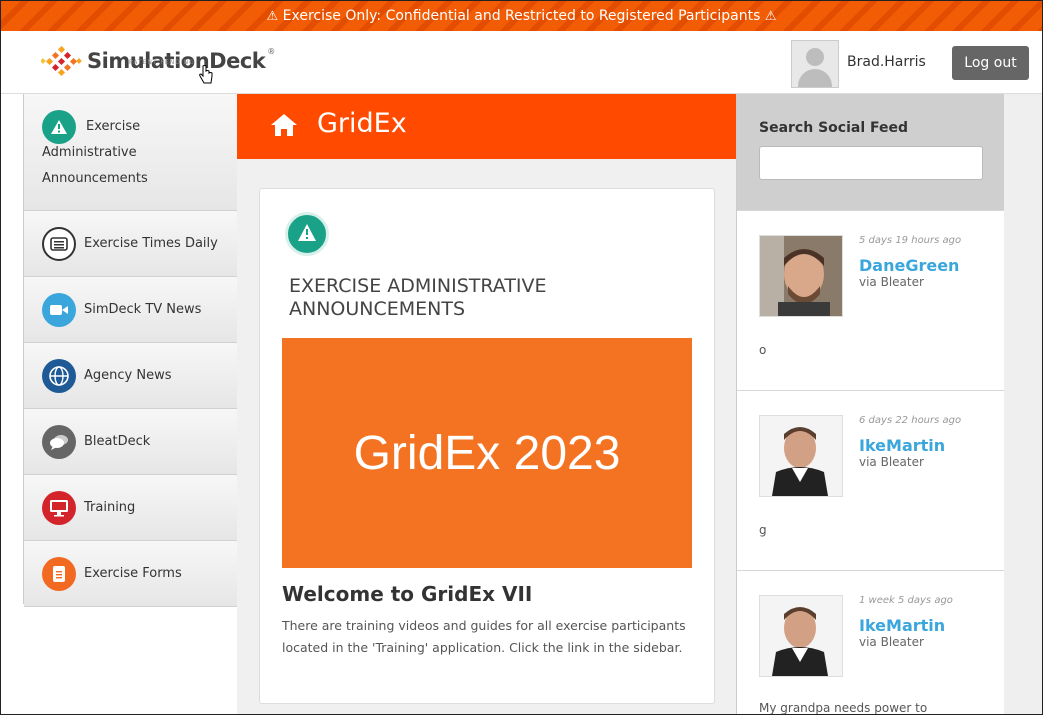 This screenshot has width=1043, height=715. I want to click on gridex-image-text: GridEx 2023, so click(487, 453).